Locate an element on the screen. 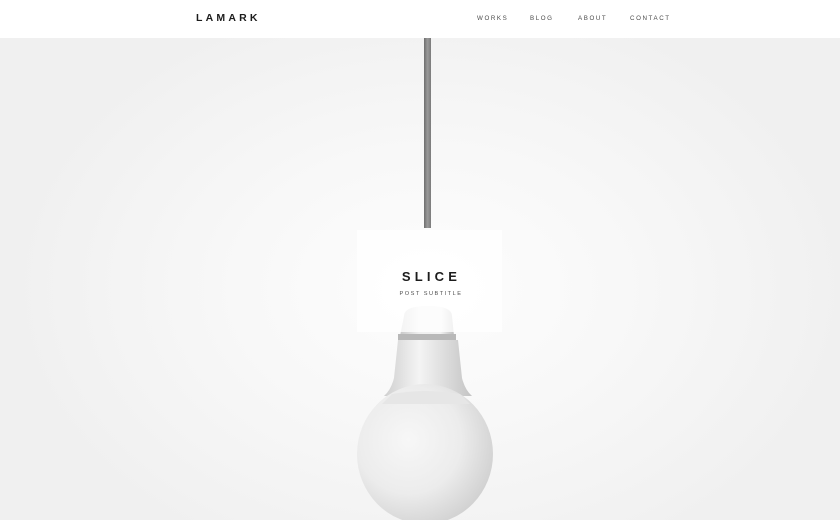 The height and width of the screenshot is (520, 840). site-logo: LAMARK is located at coordinates (228, 18).